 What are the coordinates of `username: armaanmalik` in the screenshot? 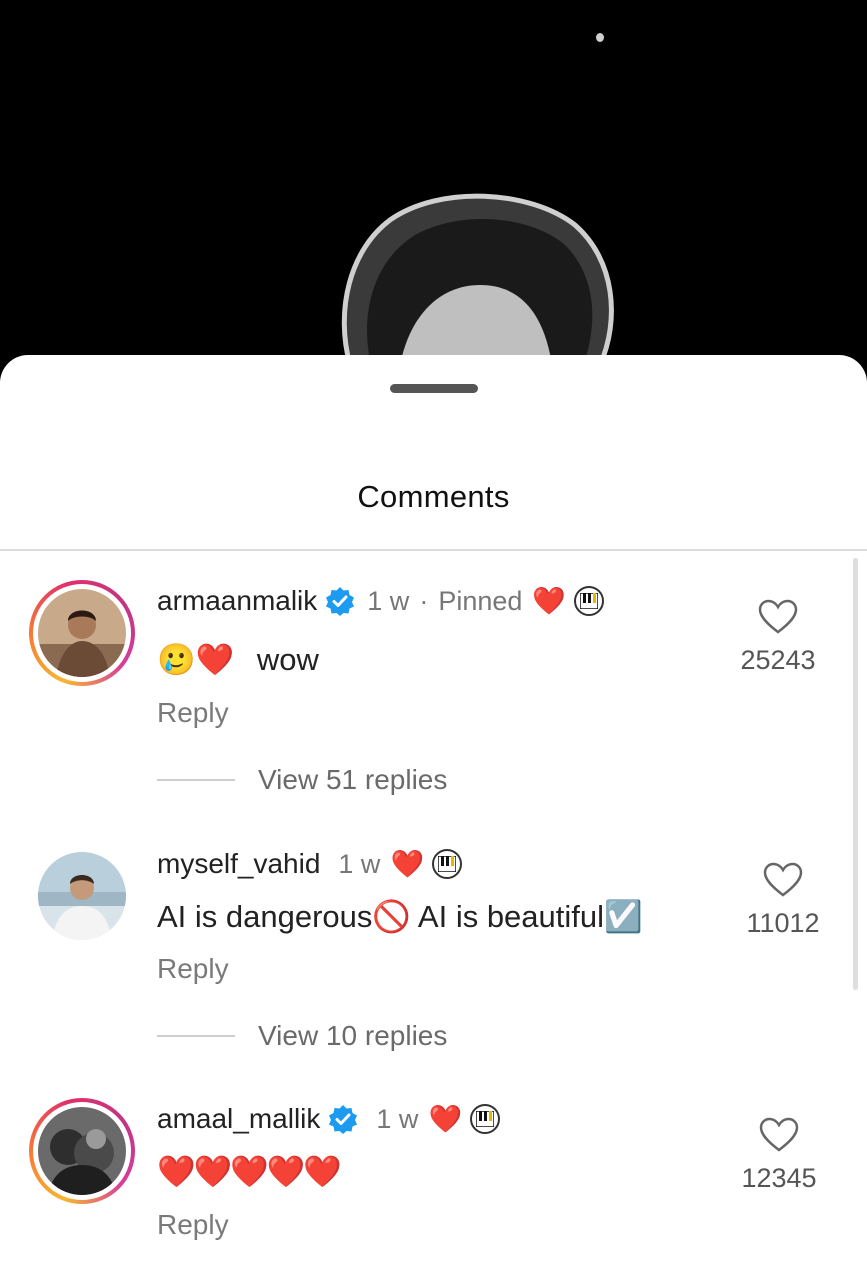 It's located at (237, 601).